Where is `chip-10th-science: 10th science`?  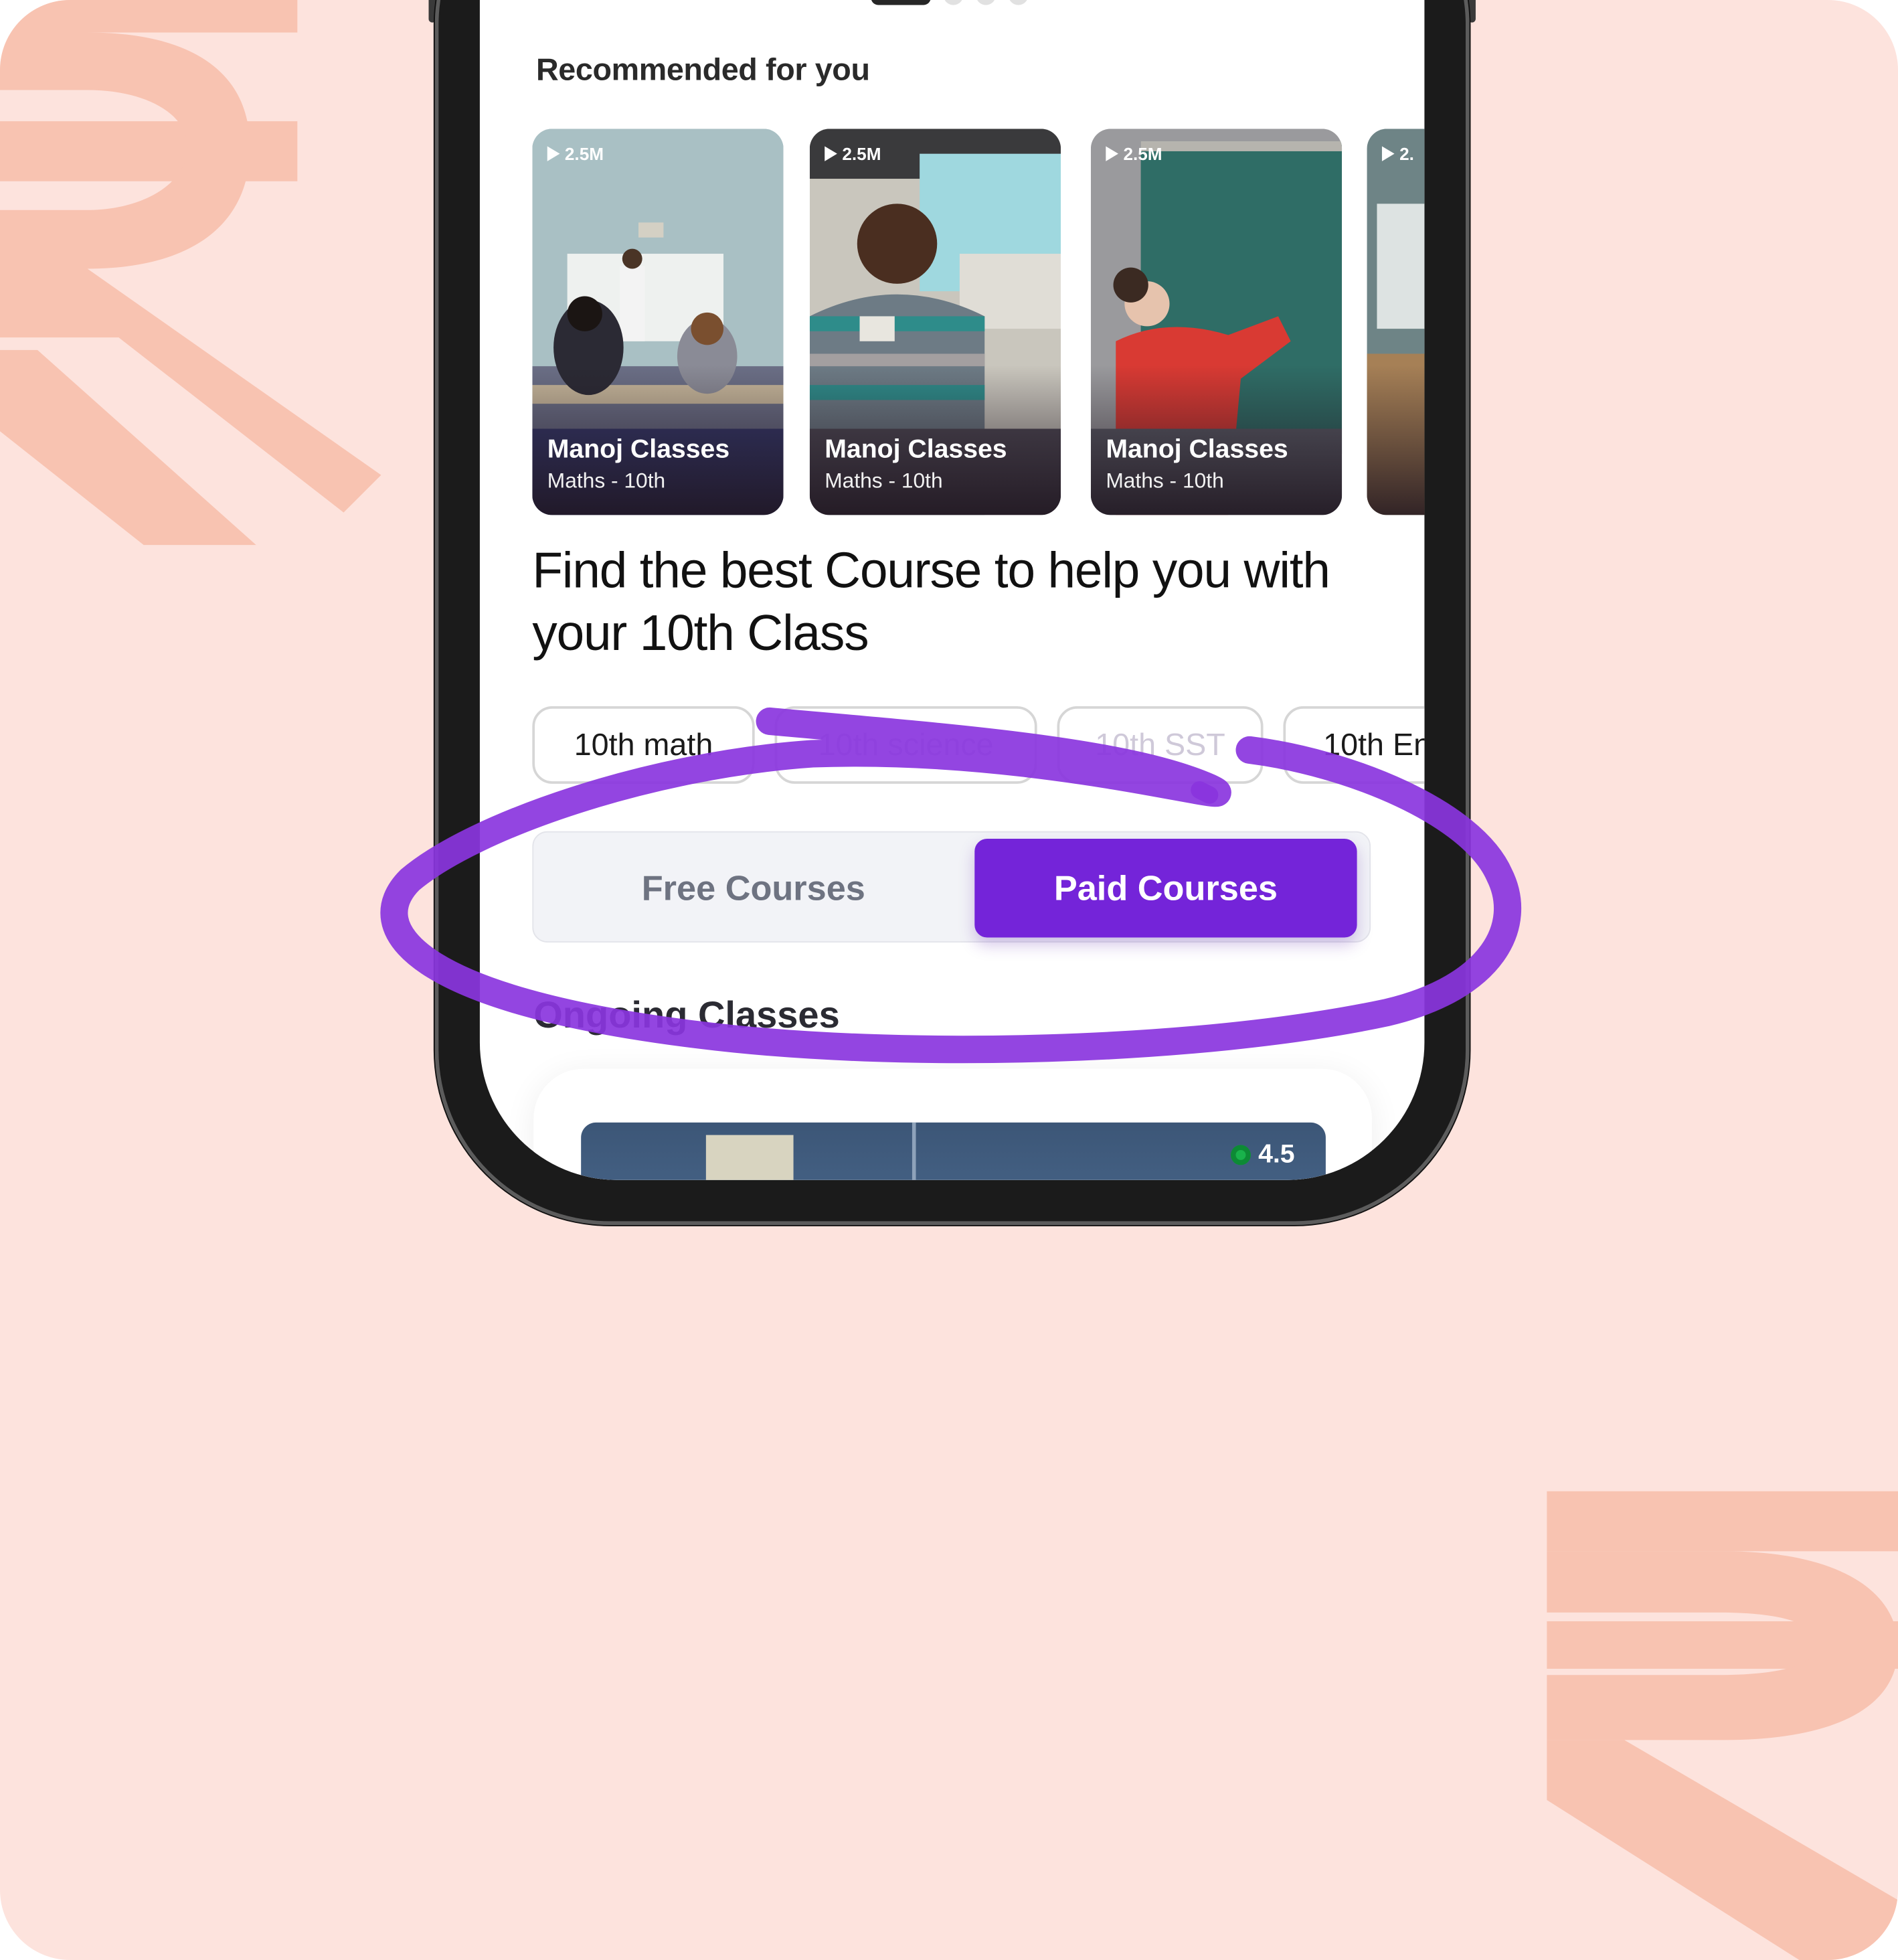 chip-10th-science: 10th science is located at coordinates (905, 745).